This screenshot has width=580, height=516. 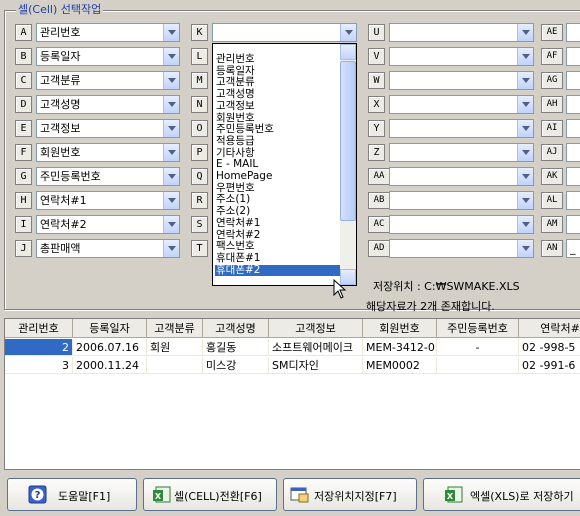 I want to click on column-header: 고객성명, so click(x=236, y=328).